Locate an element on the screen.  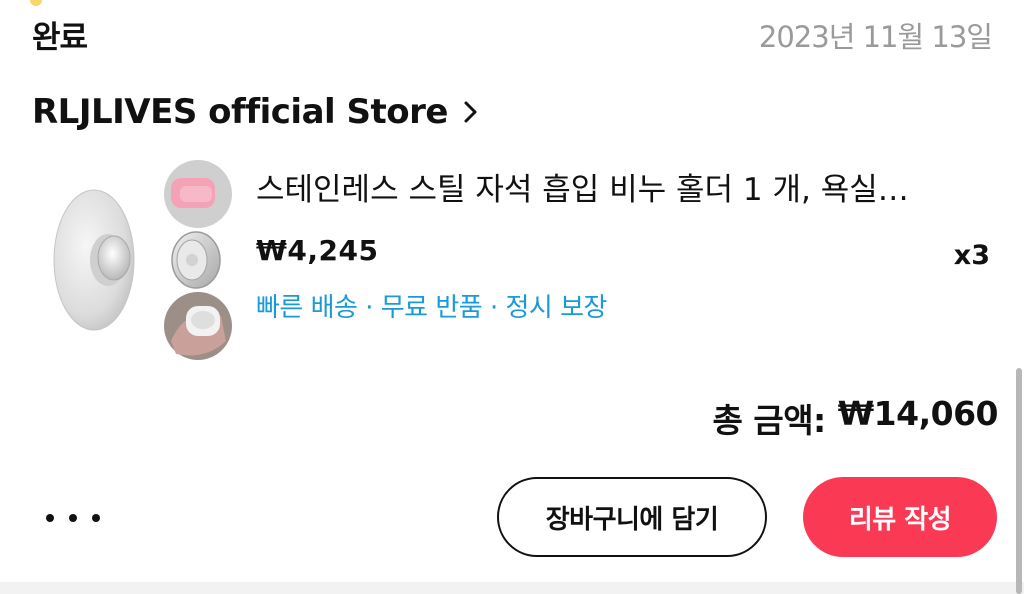
product-image is located at coordinates (144, 259).